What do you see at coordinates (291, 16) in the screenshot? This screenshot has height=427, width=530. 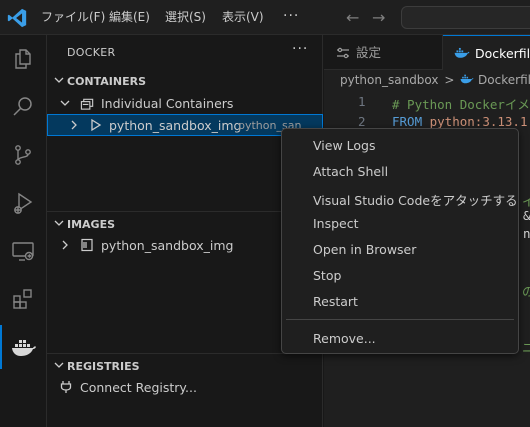 I see `more-menu-button: ···` at bounding box center [291, 16].